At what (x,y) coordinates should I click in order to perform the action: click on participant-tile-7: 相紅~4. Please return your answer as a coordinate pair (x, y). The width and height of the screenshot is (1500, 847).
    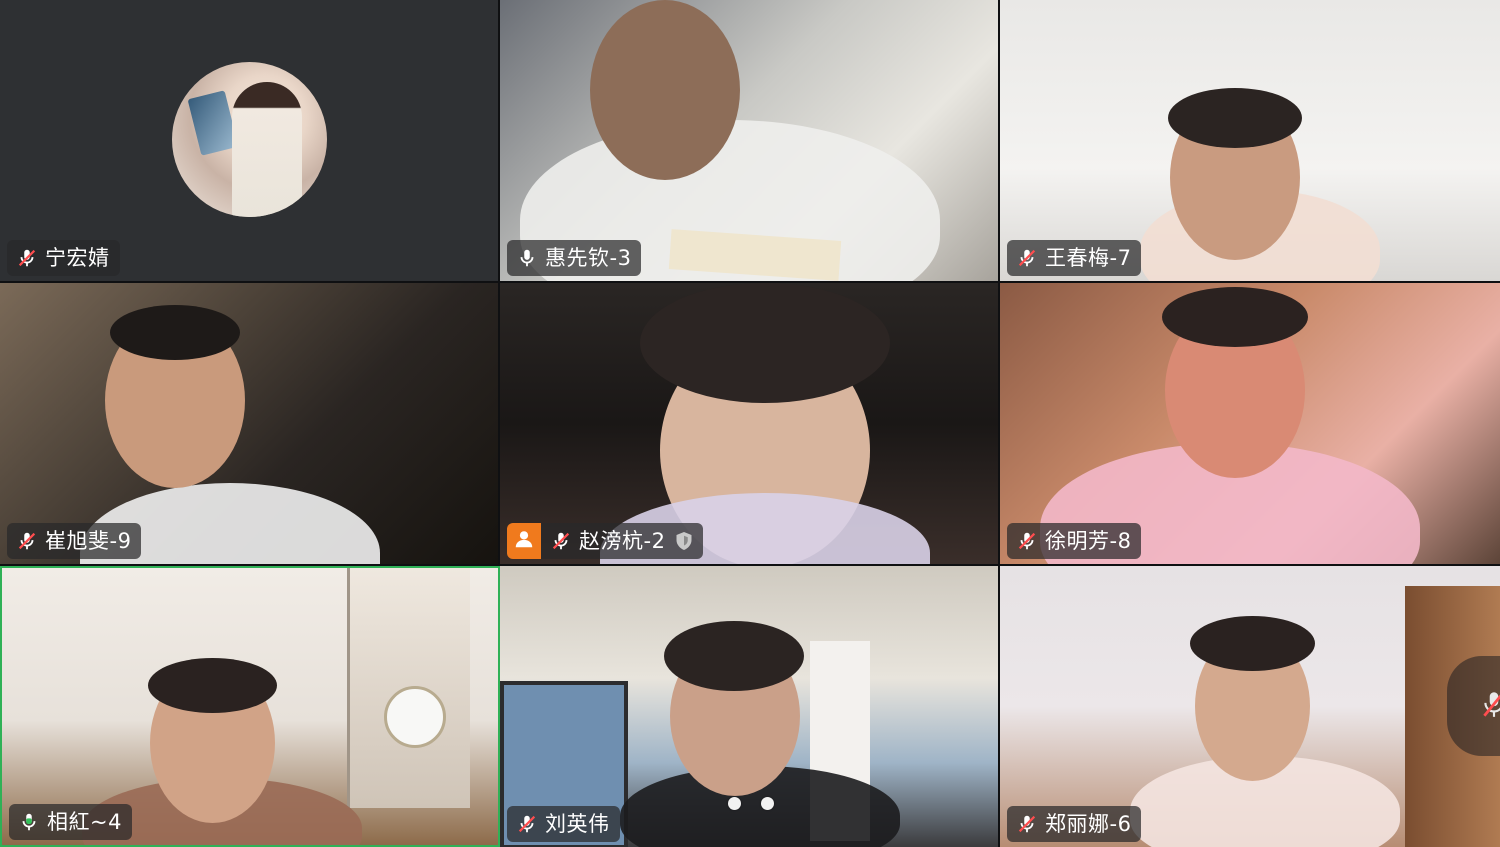
    Looking at the image, I should click on (250, 706).